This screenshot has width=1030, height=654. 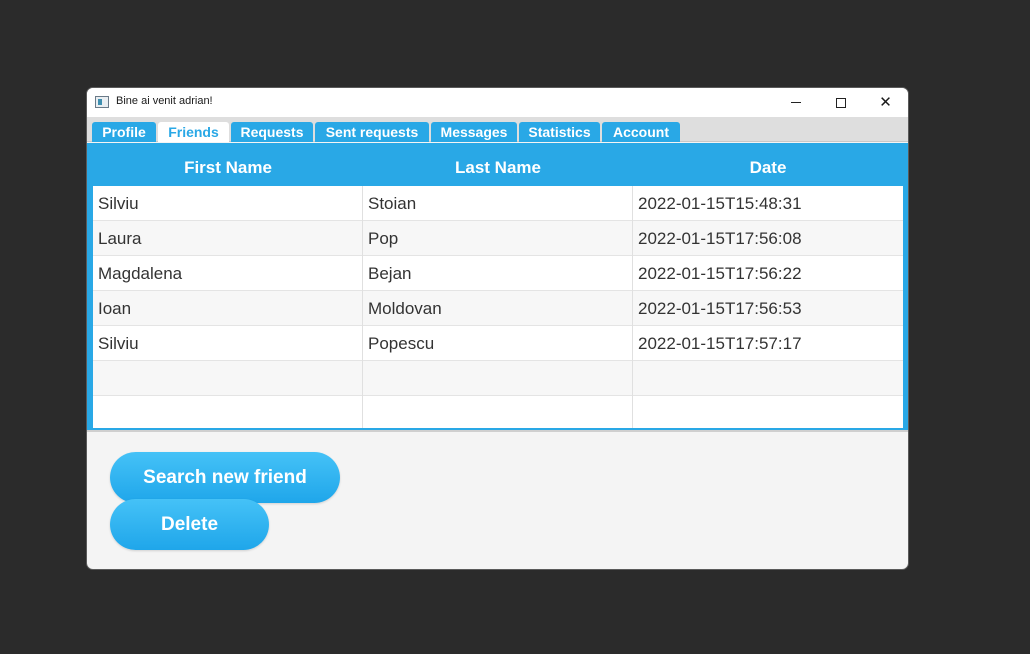 What do you see at coordinates (720, 203) in the screenshot?
I see `cell-date: 2022-01-15T15:48:31` at bounding box center [720, 203].